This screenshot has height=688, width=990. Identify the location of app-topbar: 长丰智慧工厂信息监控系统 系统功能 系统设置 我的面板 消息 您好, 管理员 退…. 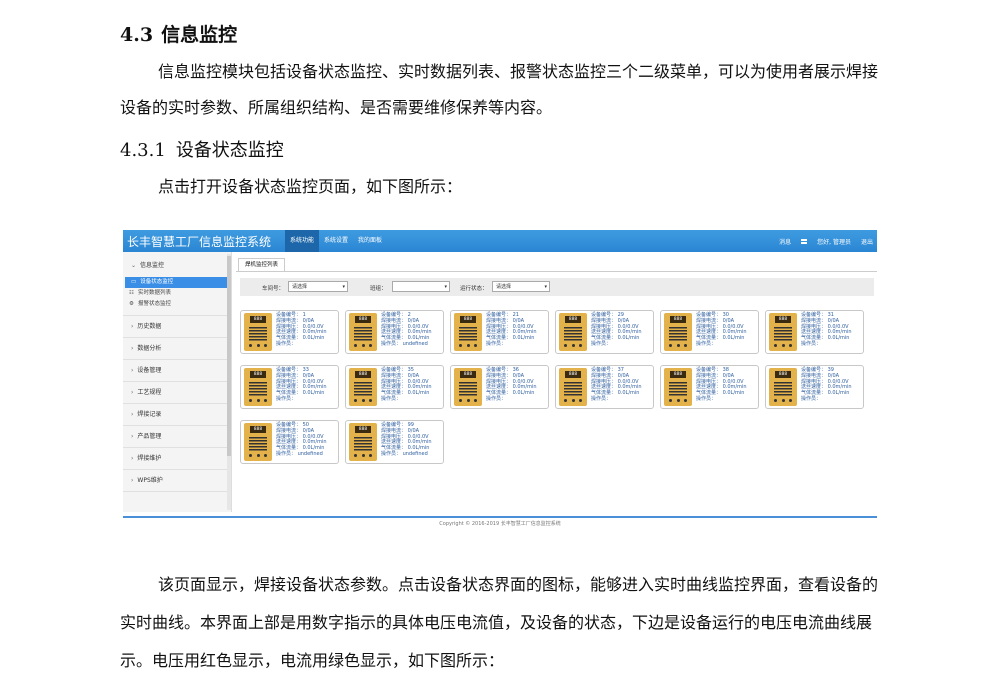
(500, 241).